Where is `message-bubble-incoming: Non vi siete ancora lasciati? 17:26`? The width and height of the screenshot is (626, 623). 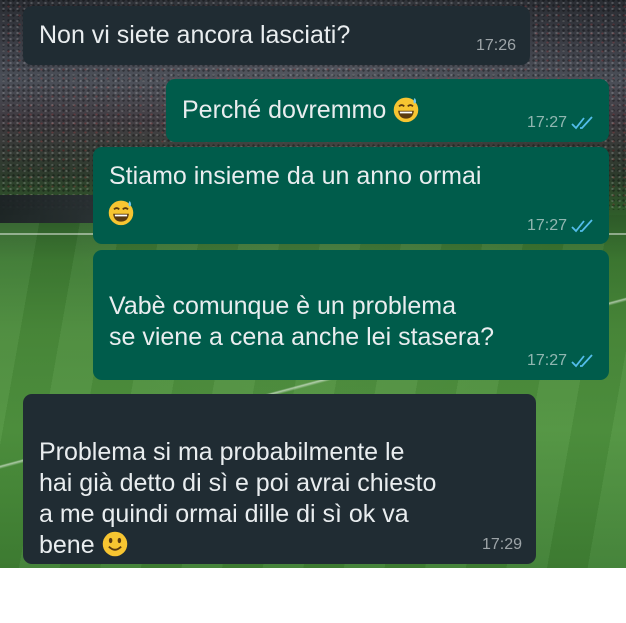
message-bubble-incoming: Non vi siete ancora lasciati? 17:26 is located at coordinates (276, 35).